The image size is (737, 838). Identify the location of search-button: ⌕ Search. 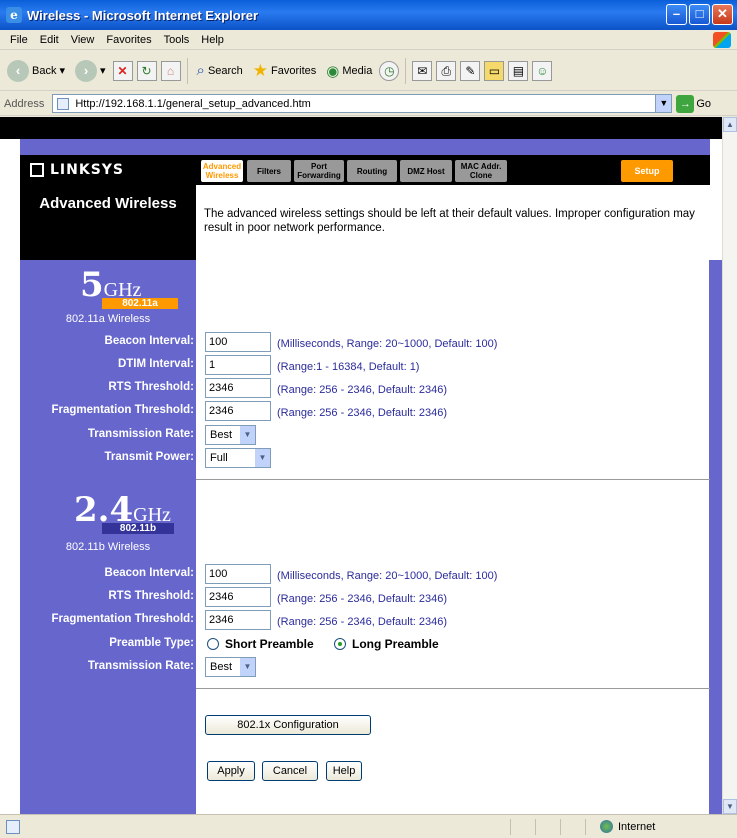
(220, 70).